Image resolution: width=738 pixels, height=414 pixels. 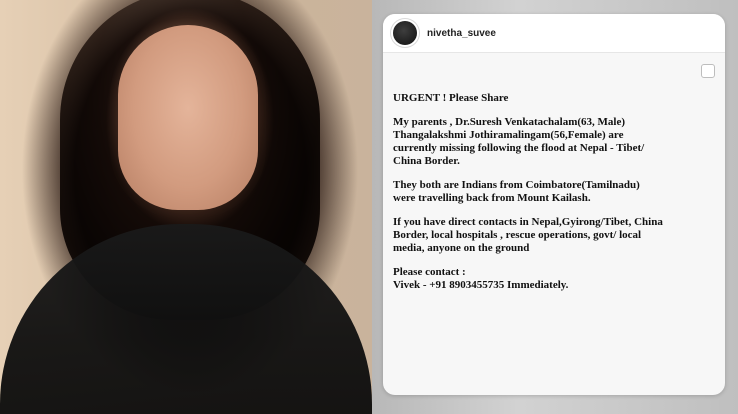 What do you see at coordinates (554, 33) in the screenshot?
I see `post-header: nivetha_suvee` at bounding box center [554, 33].